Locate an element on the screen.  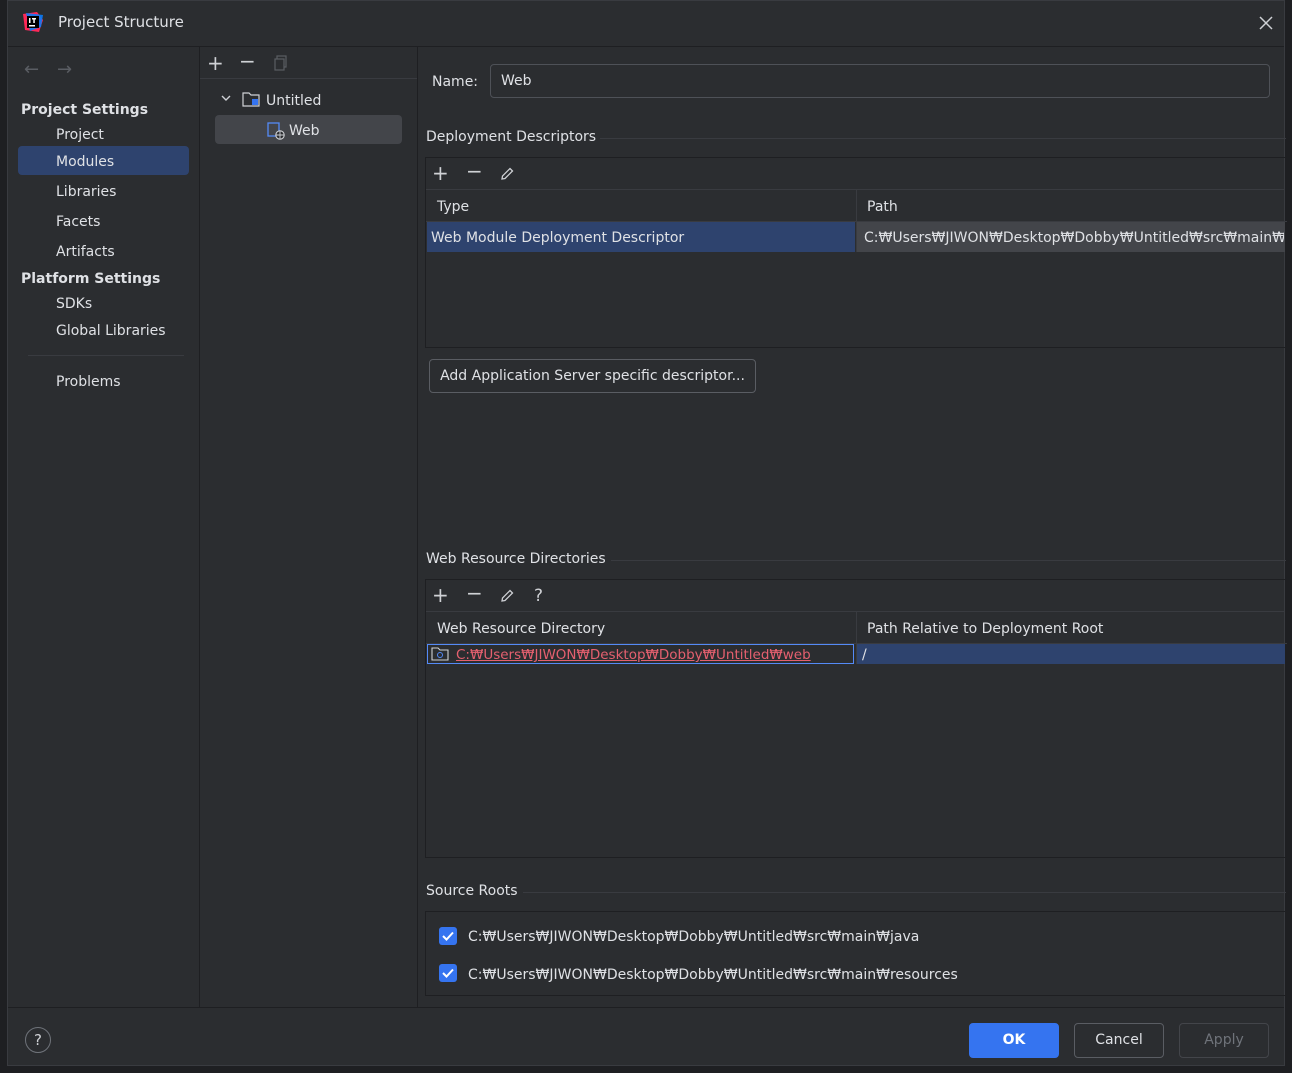
web-resource-directories-title: Web Resource Directories is located at coordinates (516, 559).